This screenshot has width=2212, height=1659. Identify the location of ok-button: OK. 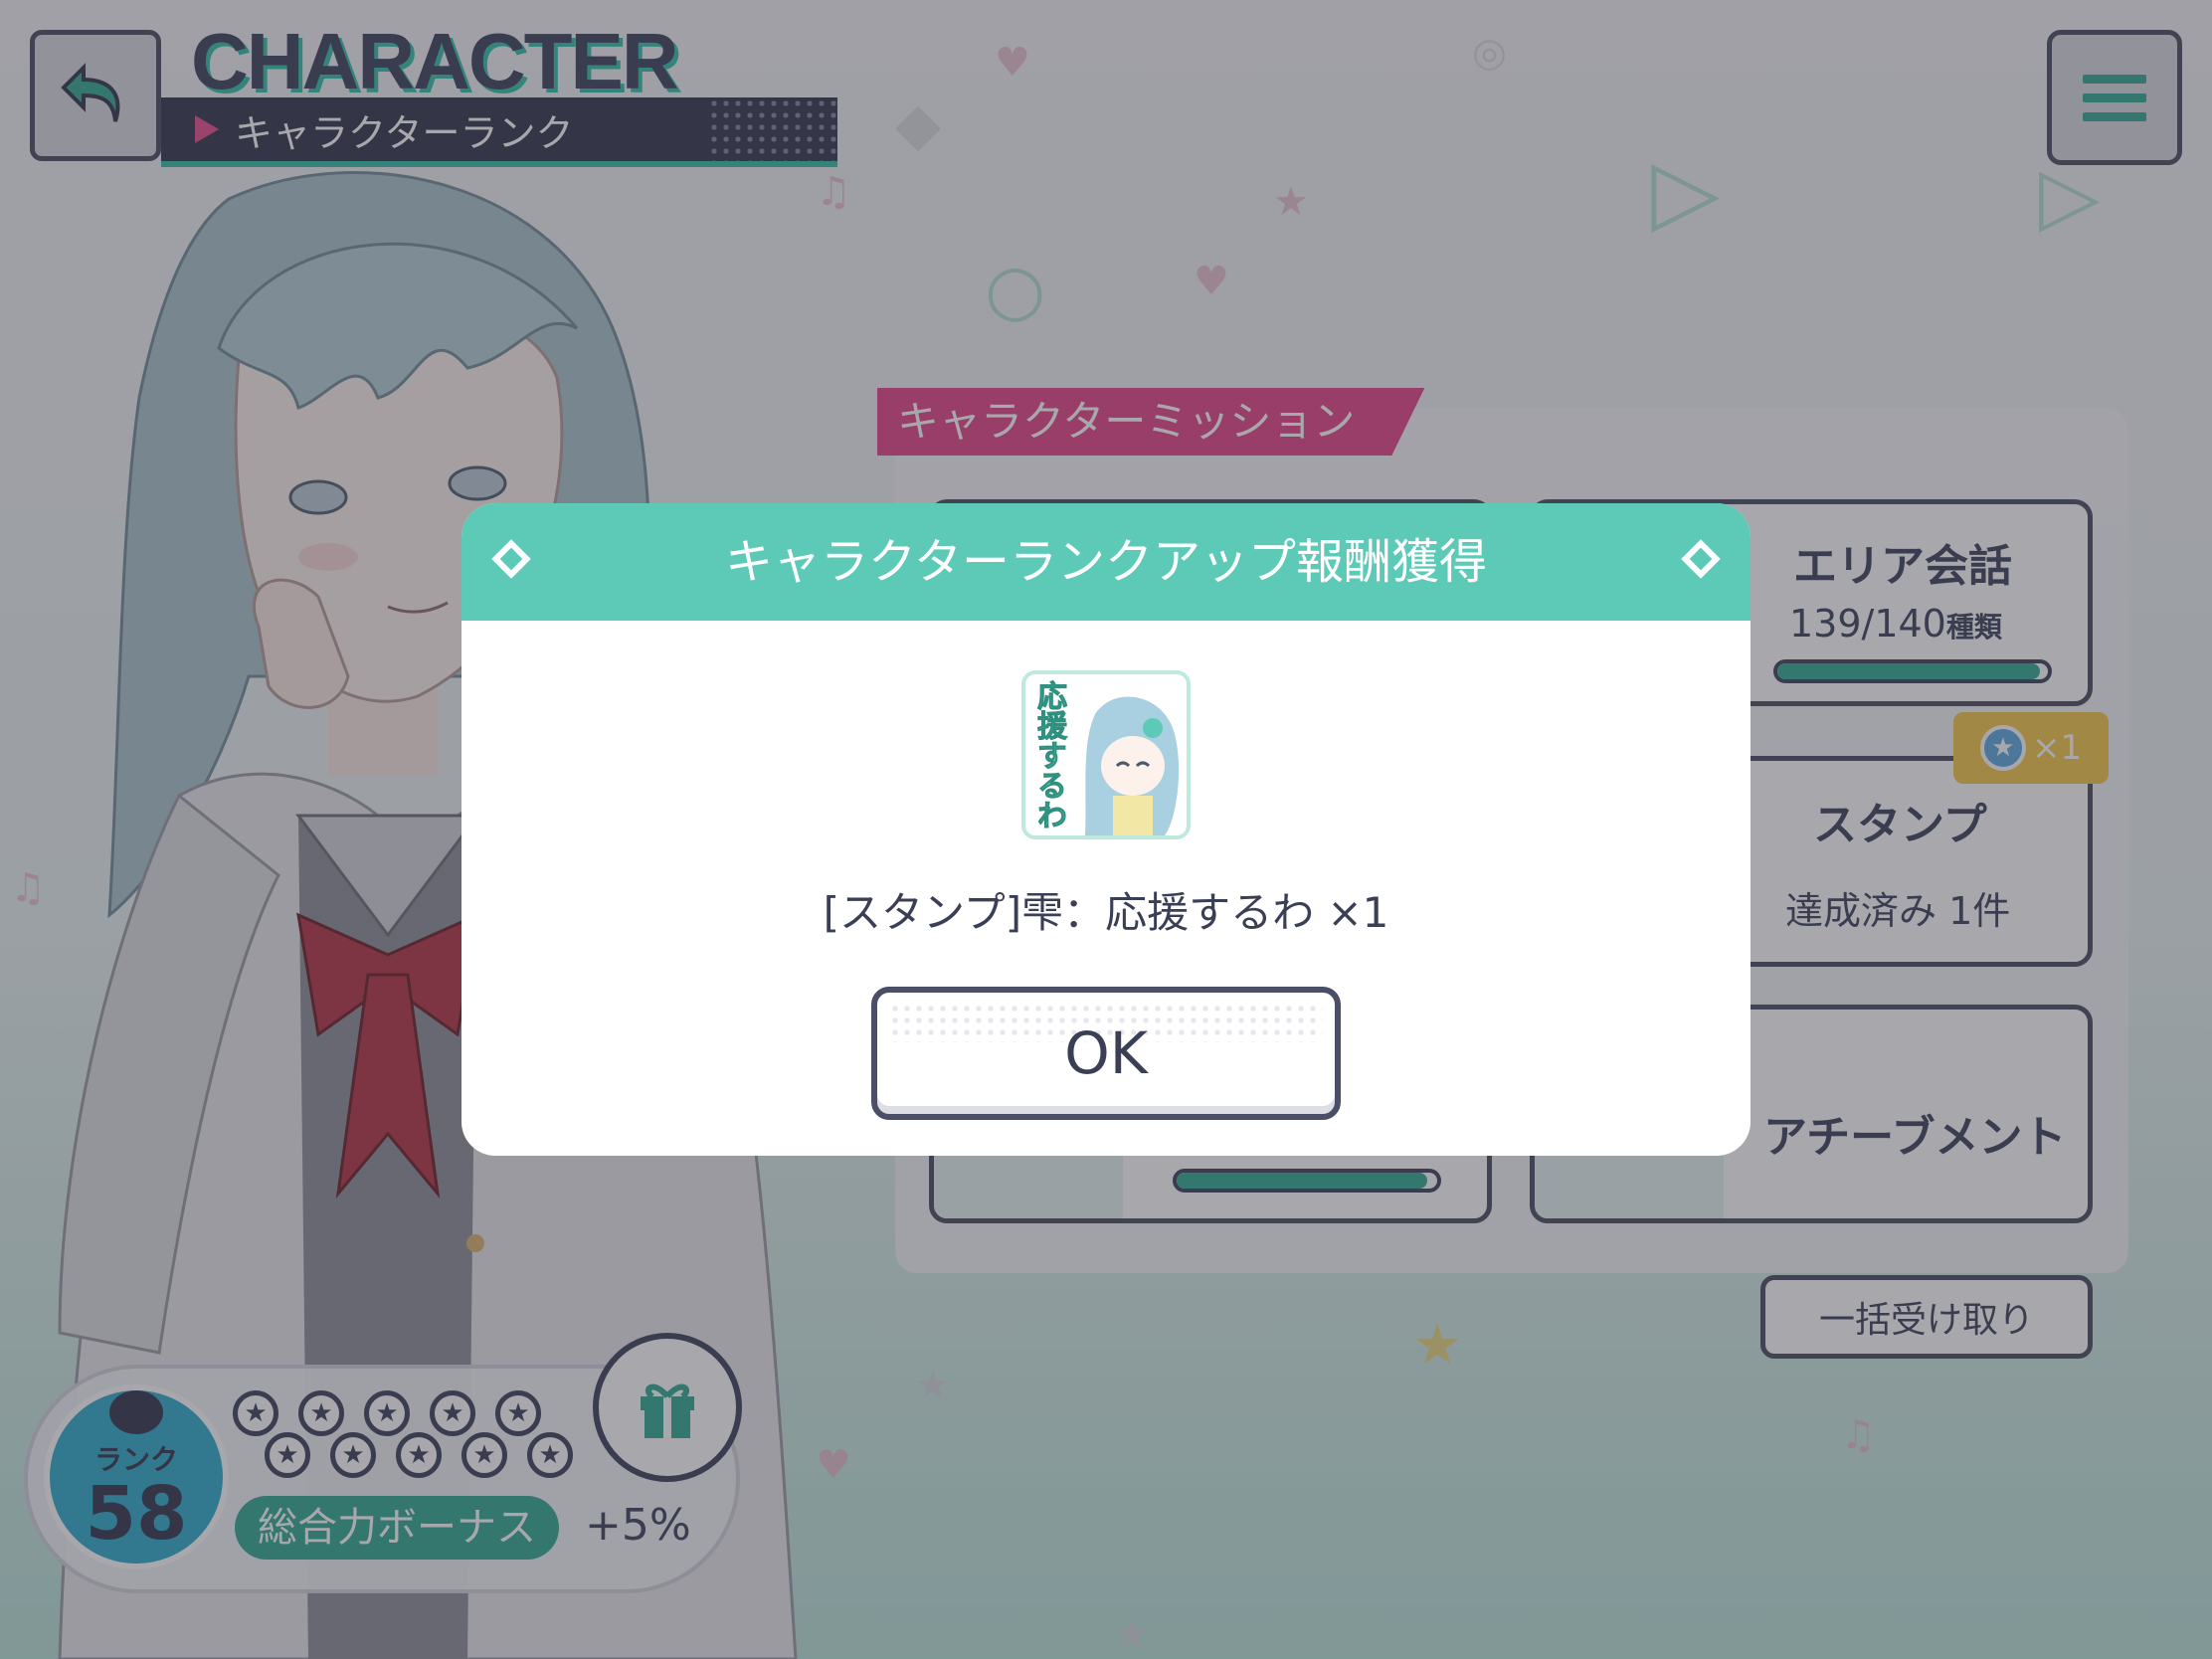
(1106, 1053).